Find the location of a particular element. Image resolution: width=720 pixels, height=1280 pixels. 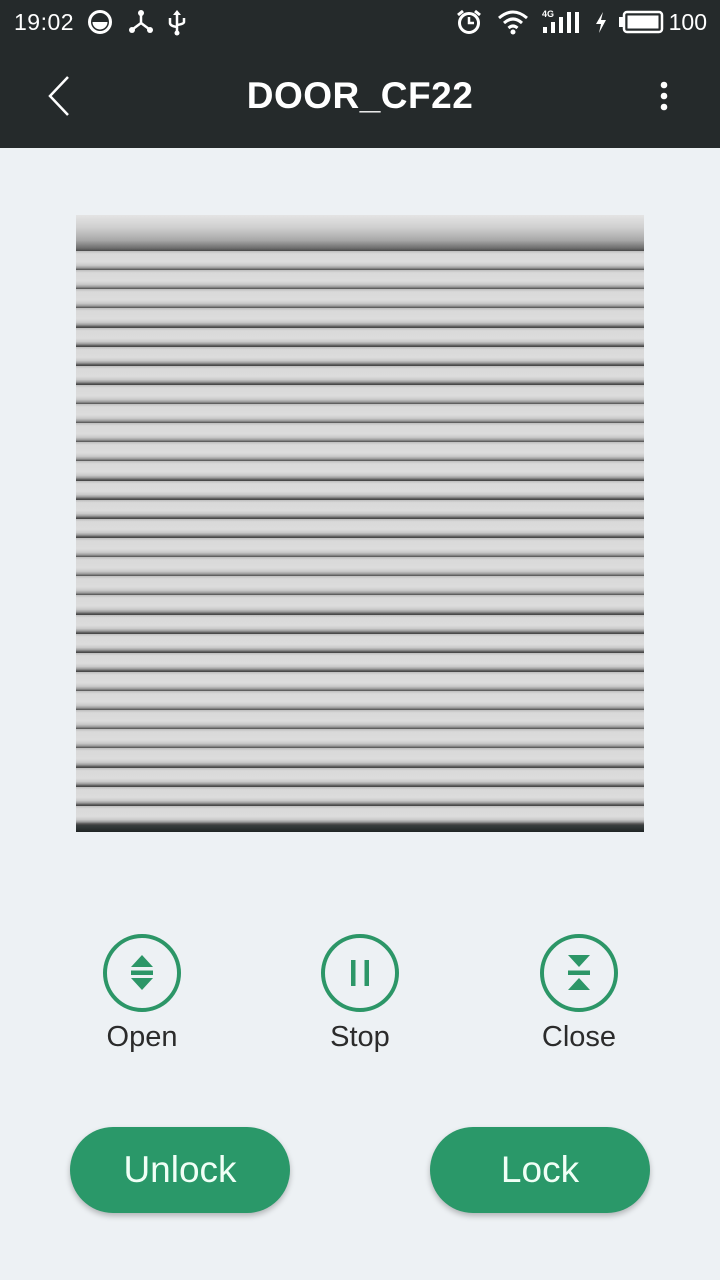

pause-icon is located at coordinates (360, 973).